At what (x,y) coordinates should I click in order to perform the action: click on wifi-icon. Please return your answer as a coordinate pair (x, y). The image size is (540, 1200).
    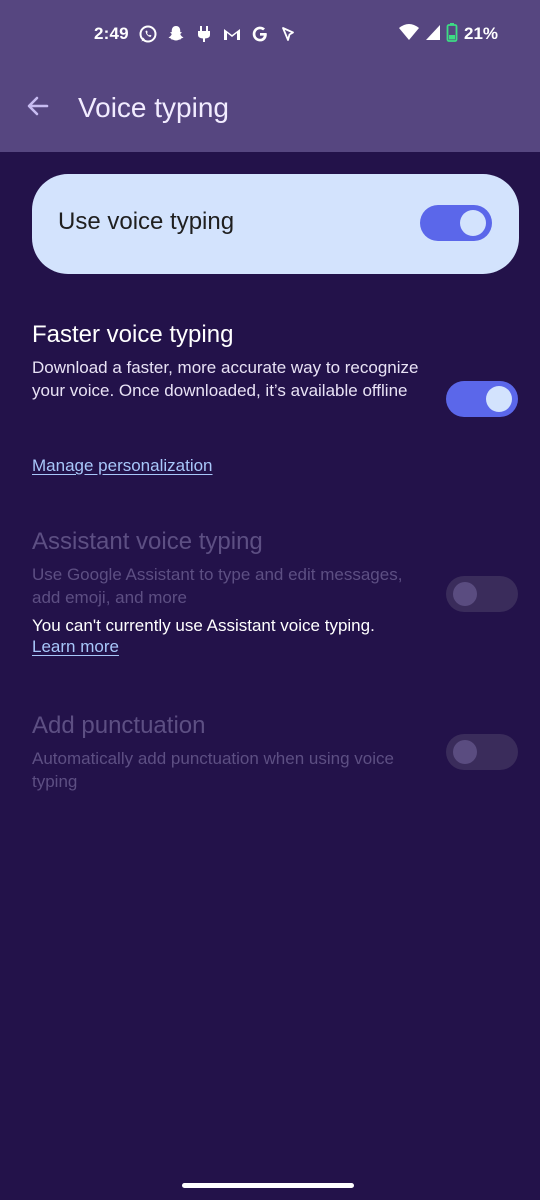
    Looking at the image, I should click on (409, 34).